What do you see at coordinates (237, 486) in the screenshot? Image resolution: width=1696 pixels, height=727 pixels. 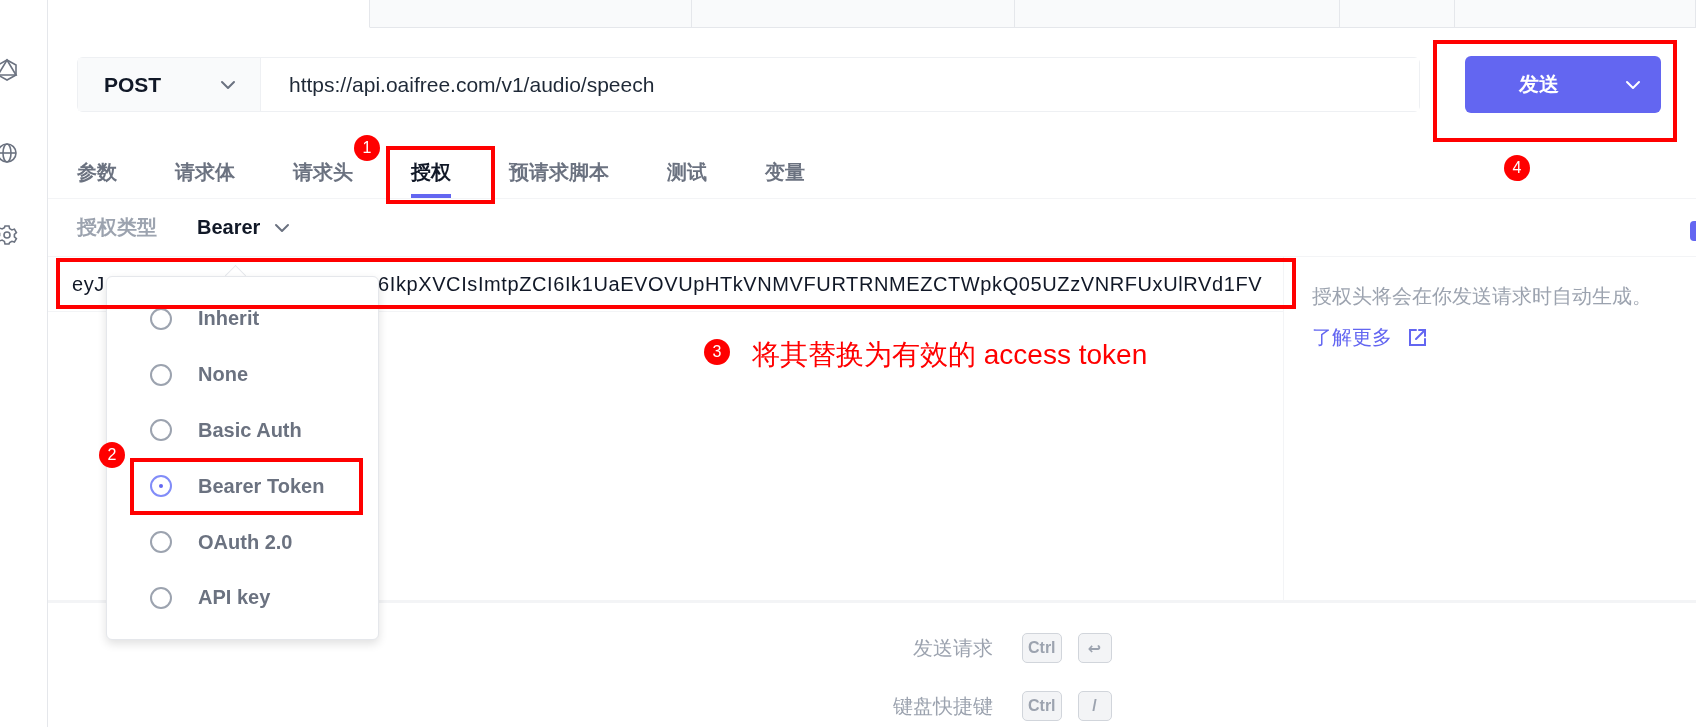 I see `menu-option: Bearer Token` at bounding box center [237, 486].